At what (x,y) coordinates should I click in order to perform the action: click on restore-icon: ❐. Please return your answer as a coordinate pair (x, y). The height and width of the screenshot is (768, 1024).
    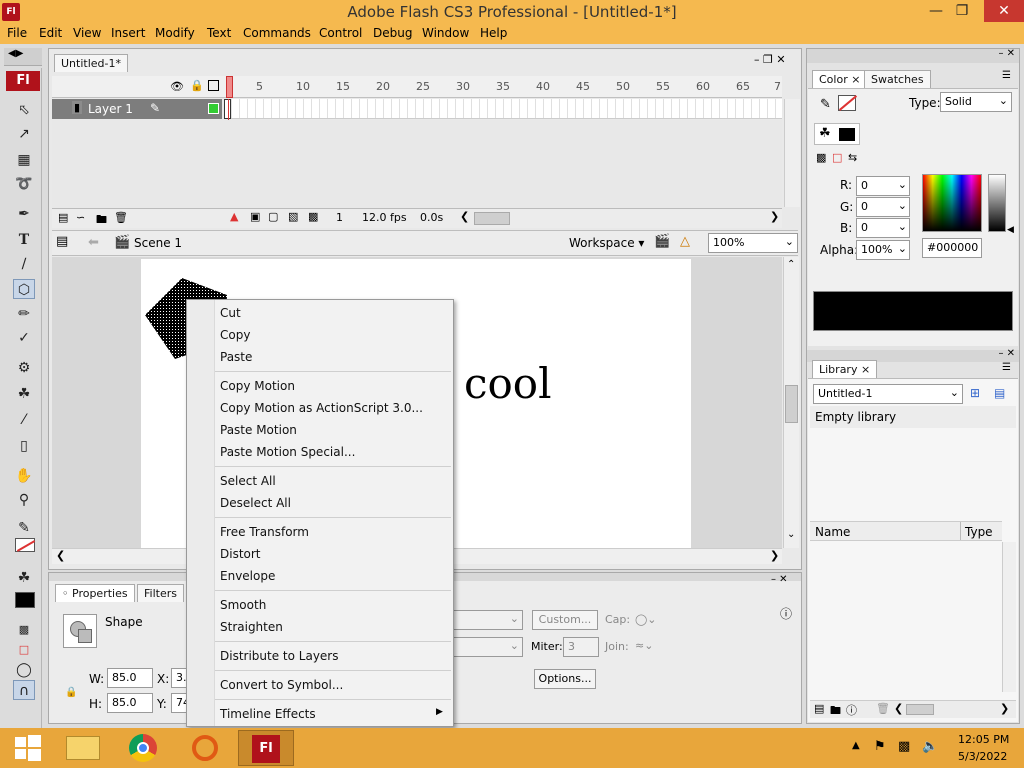
    Looking at the image, I should click on (962, 11).